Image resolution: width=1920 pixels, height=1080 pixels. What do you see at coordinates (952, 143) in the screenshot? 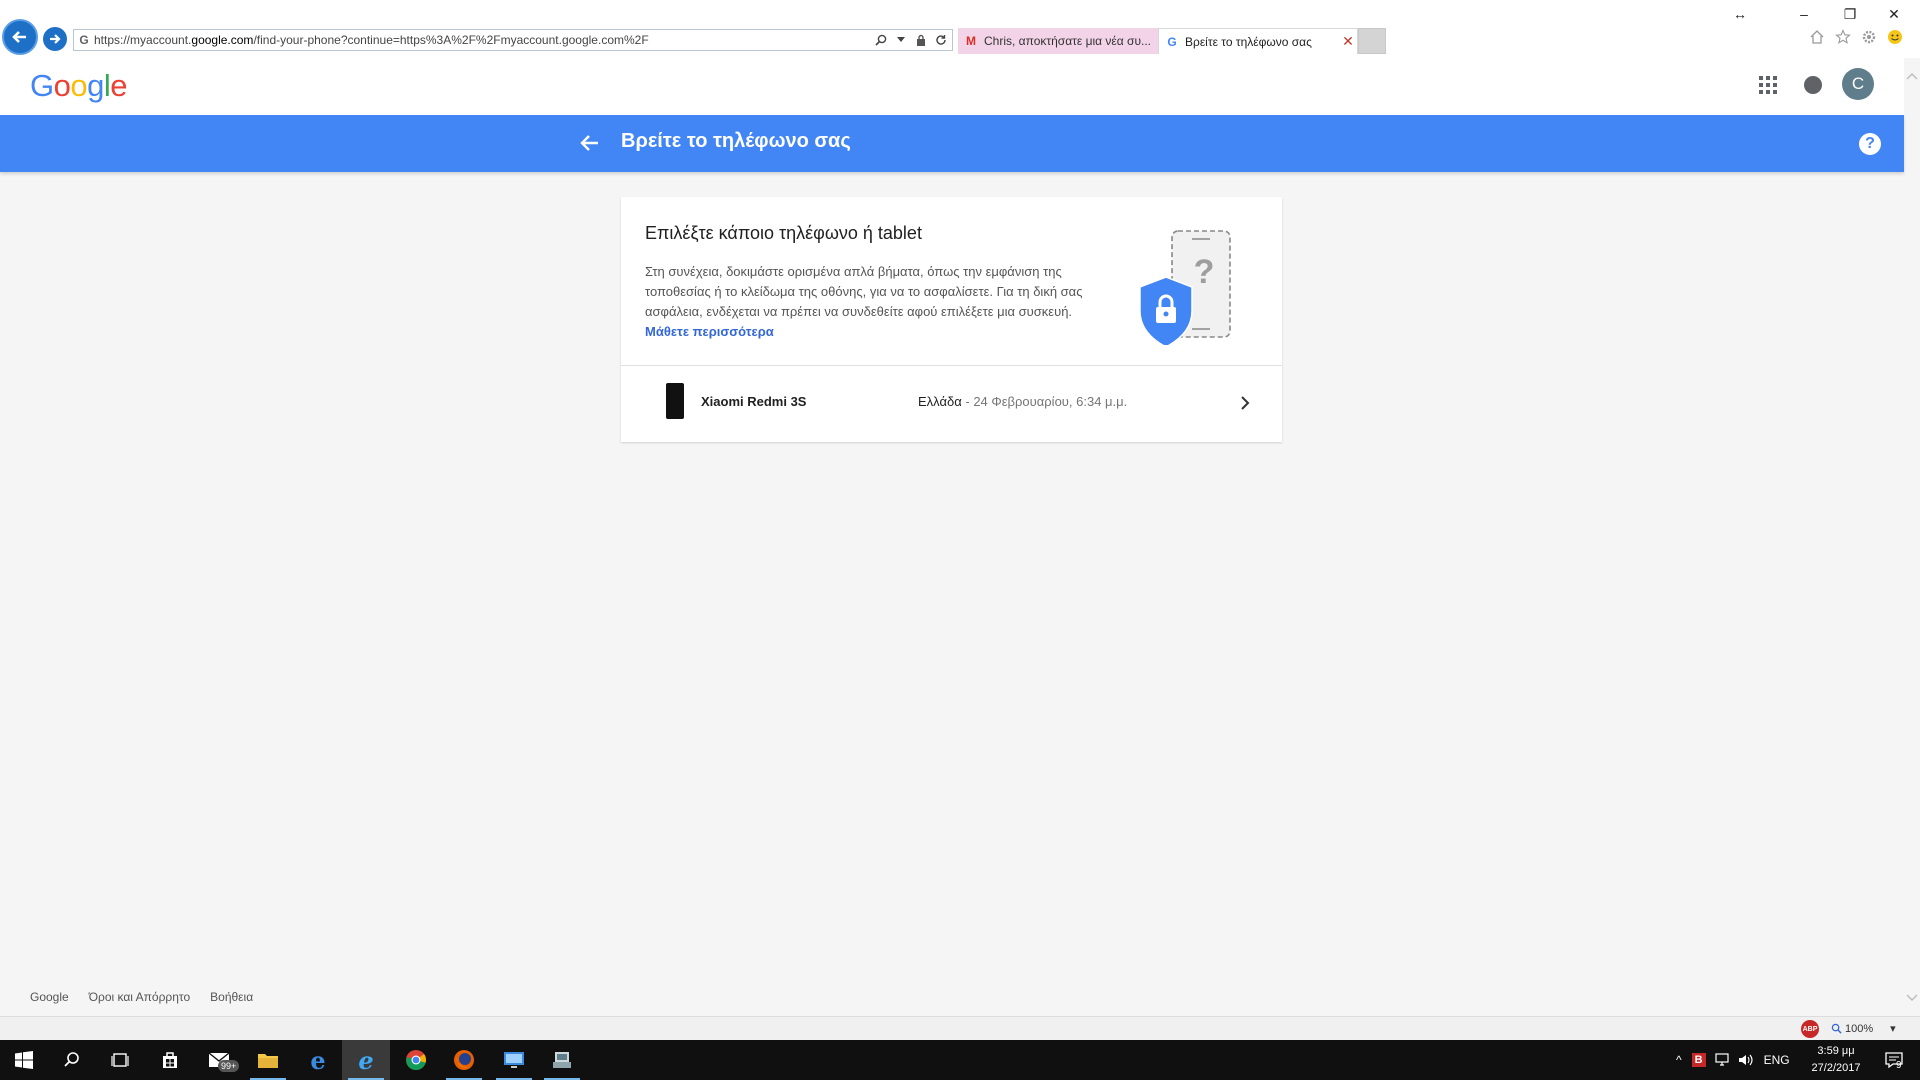
I see `page-header: Βρείτε το τηλέφωνο σας ?` at bounding box center [952, 143].